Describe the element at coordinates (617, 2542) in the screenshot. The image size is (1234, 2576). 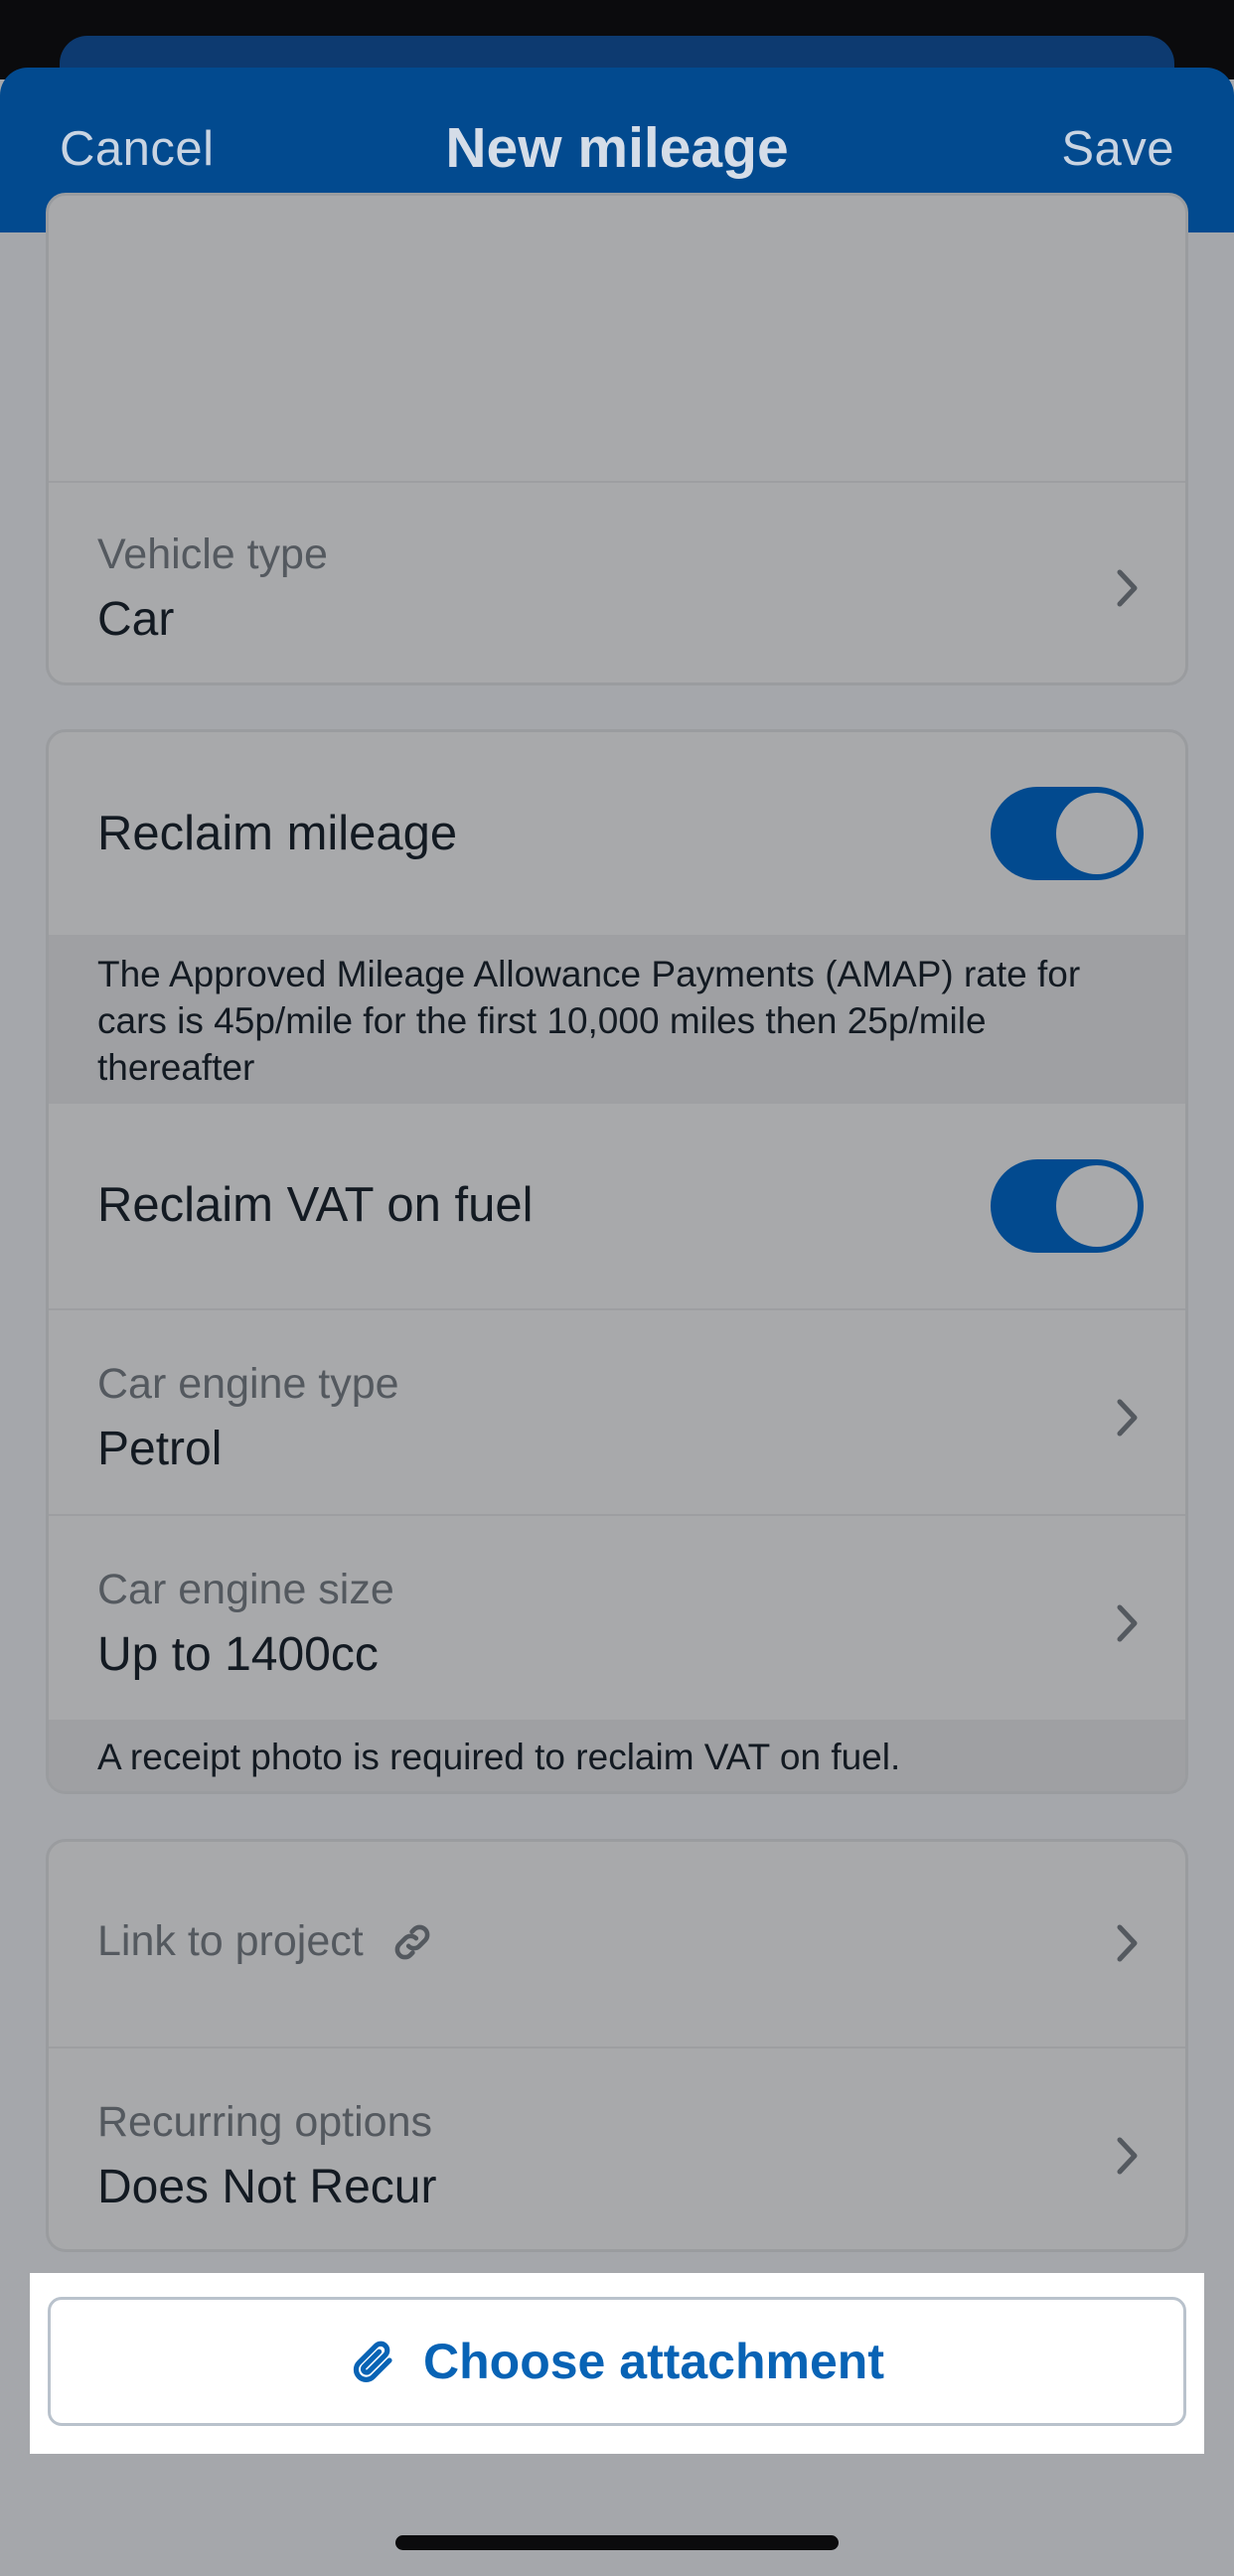
I see `home-indicator` at that location.